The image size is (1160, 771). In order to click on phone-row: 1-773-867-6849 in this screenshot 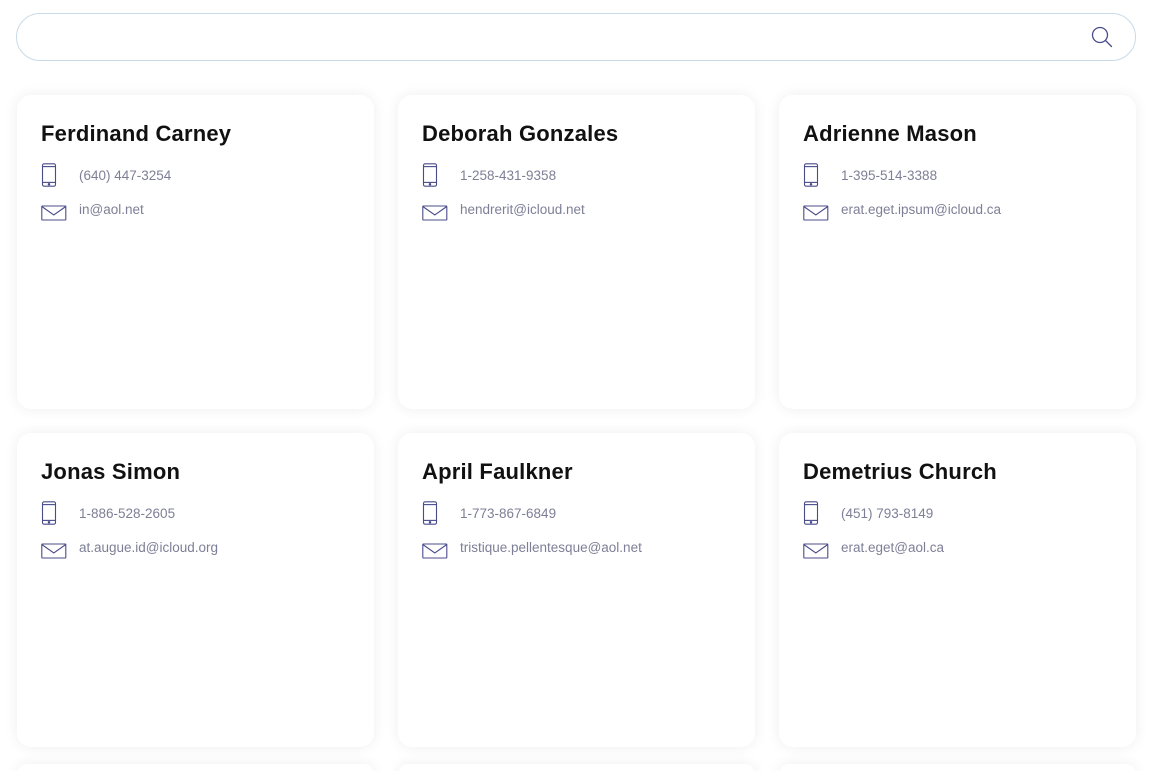, I will do `click(576, 513)`.